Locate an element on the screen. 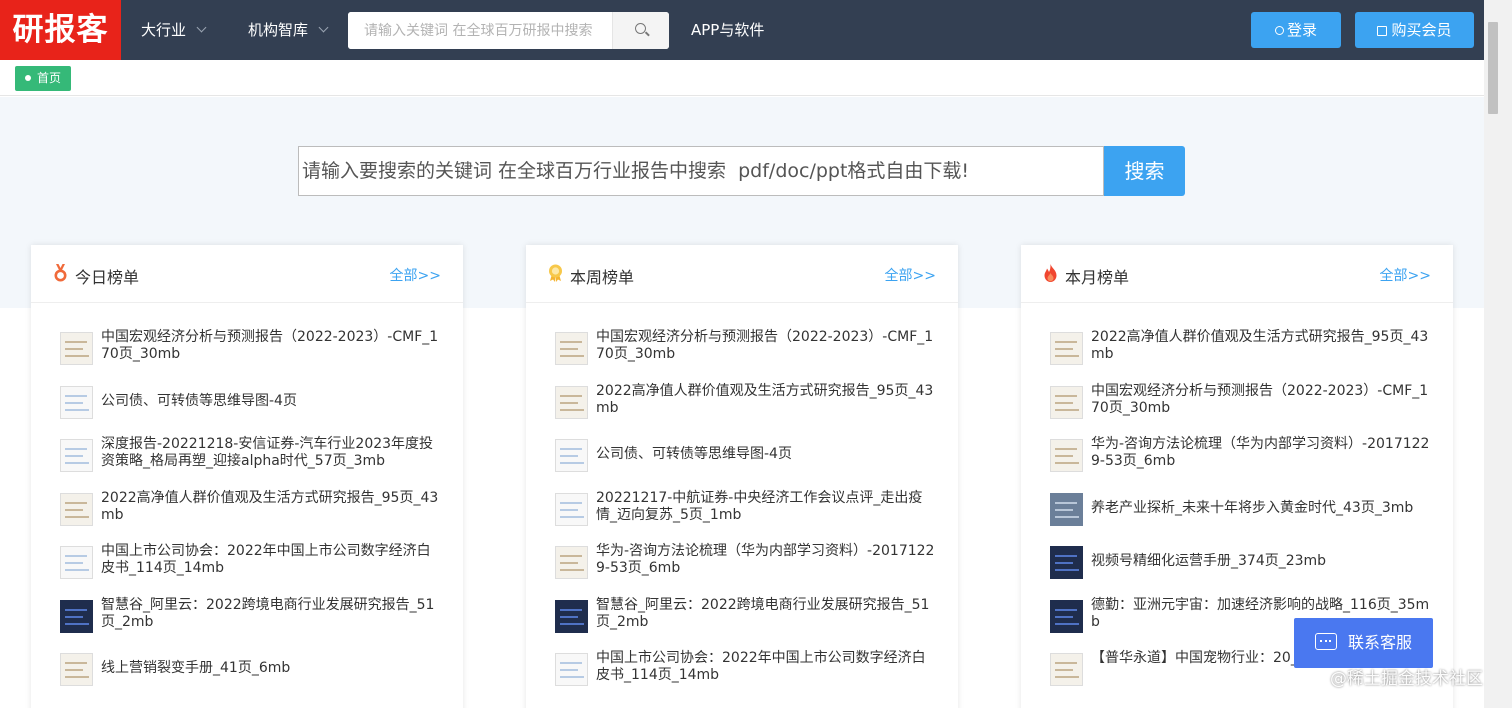  header-search is located at coordinates (508, 30).